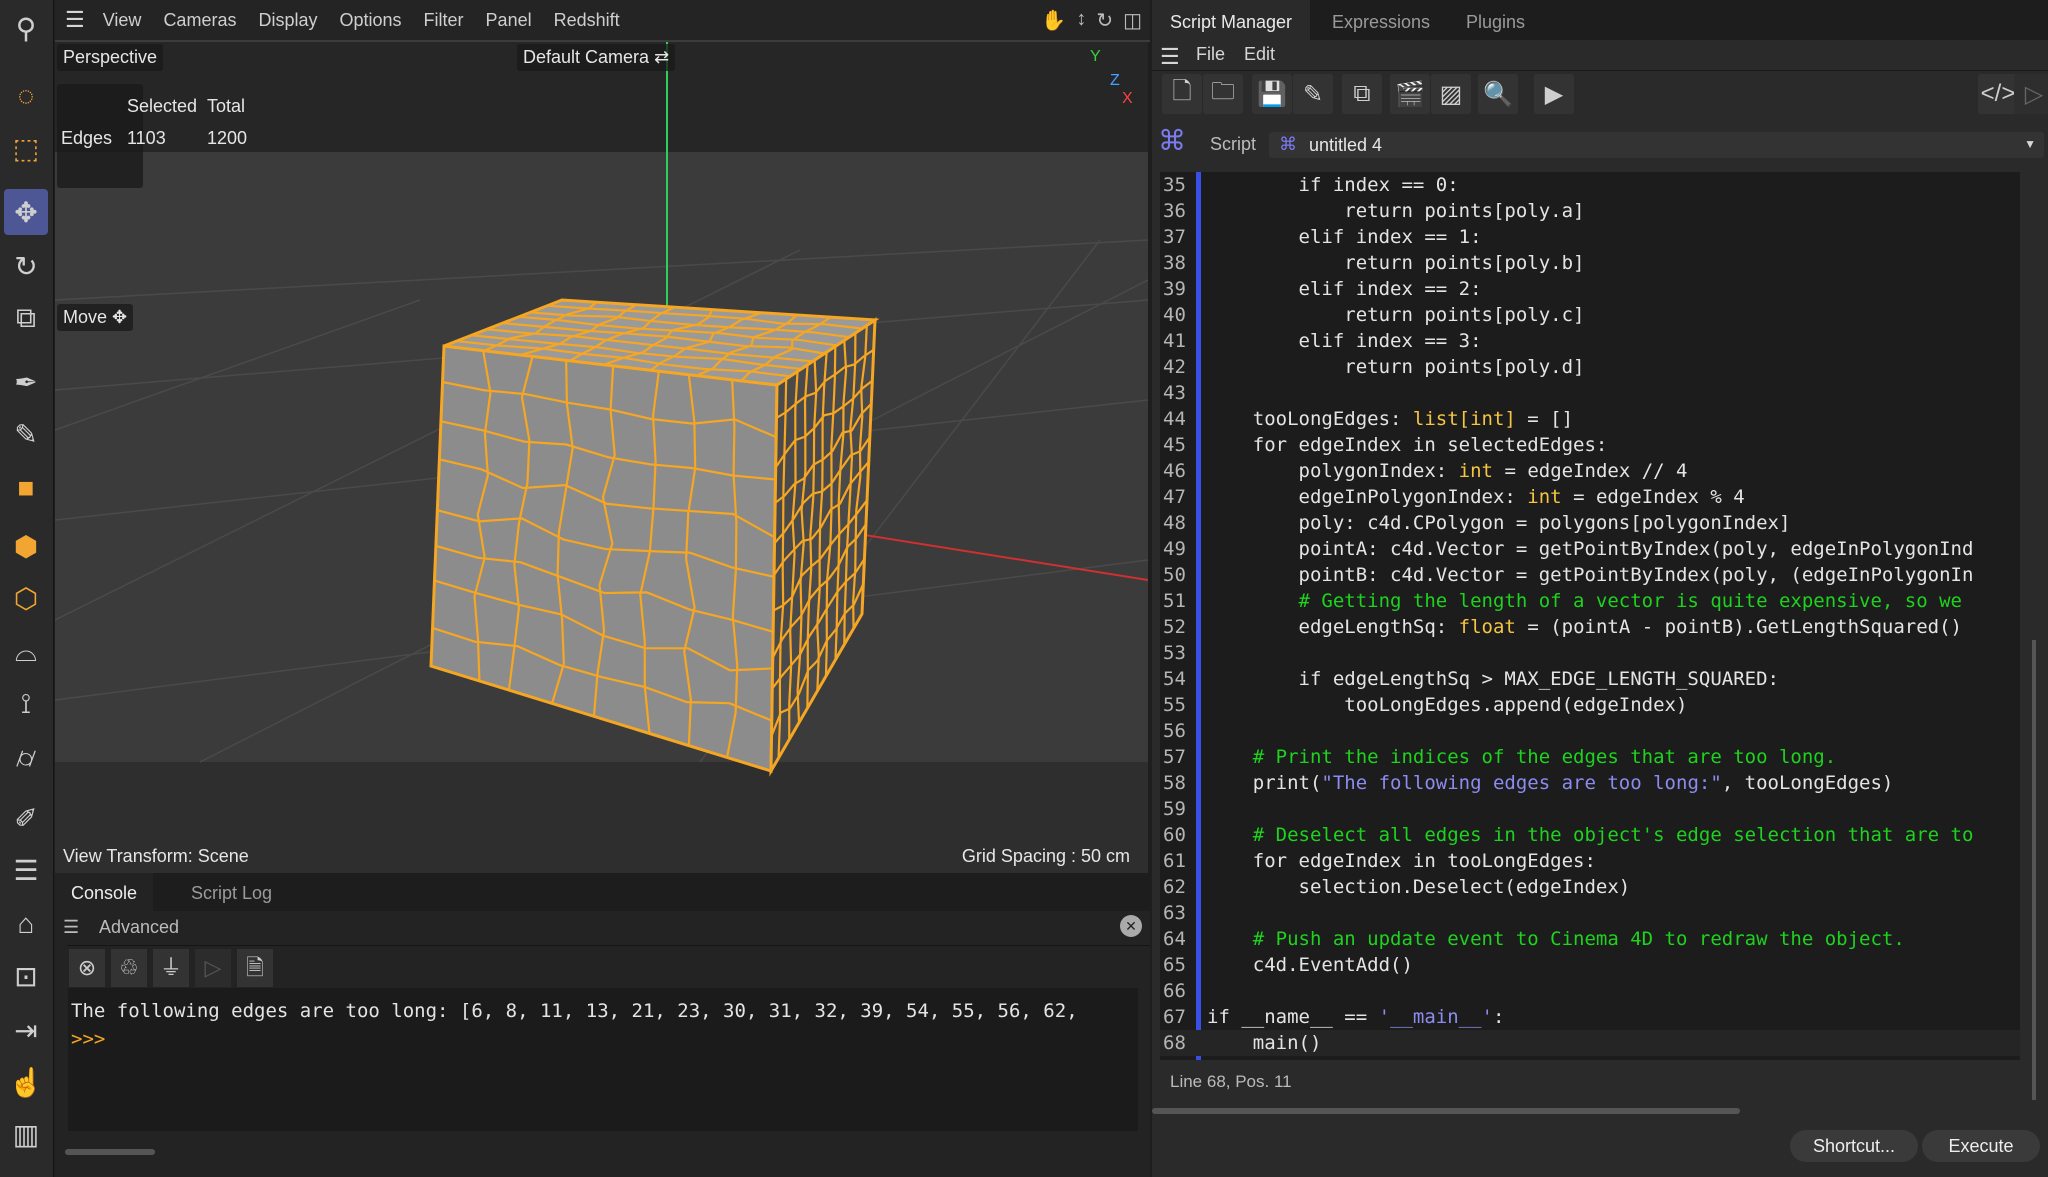 The height and width of the screenshot is (1177, 2048). Describe the element at coordinates (1174, 835) in the screenshot. I see `line-number: 60` at that location.